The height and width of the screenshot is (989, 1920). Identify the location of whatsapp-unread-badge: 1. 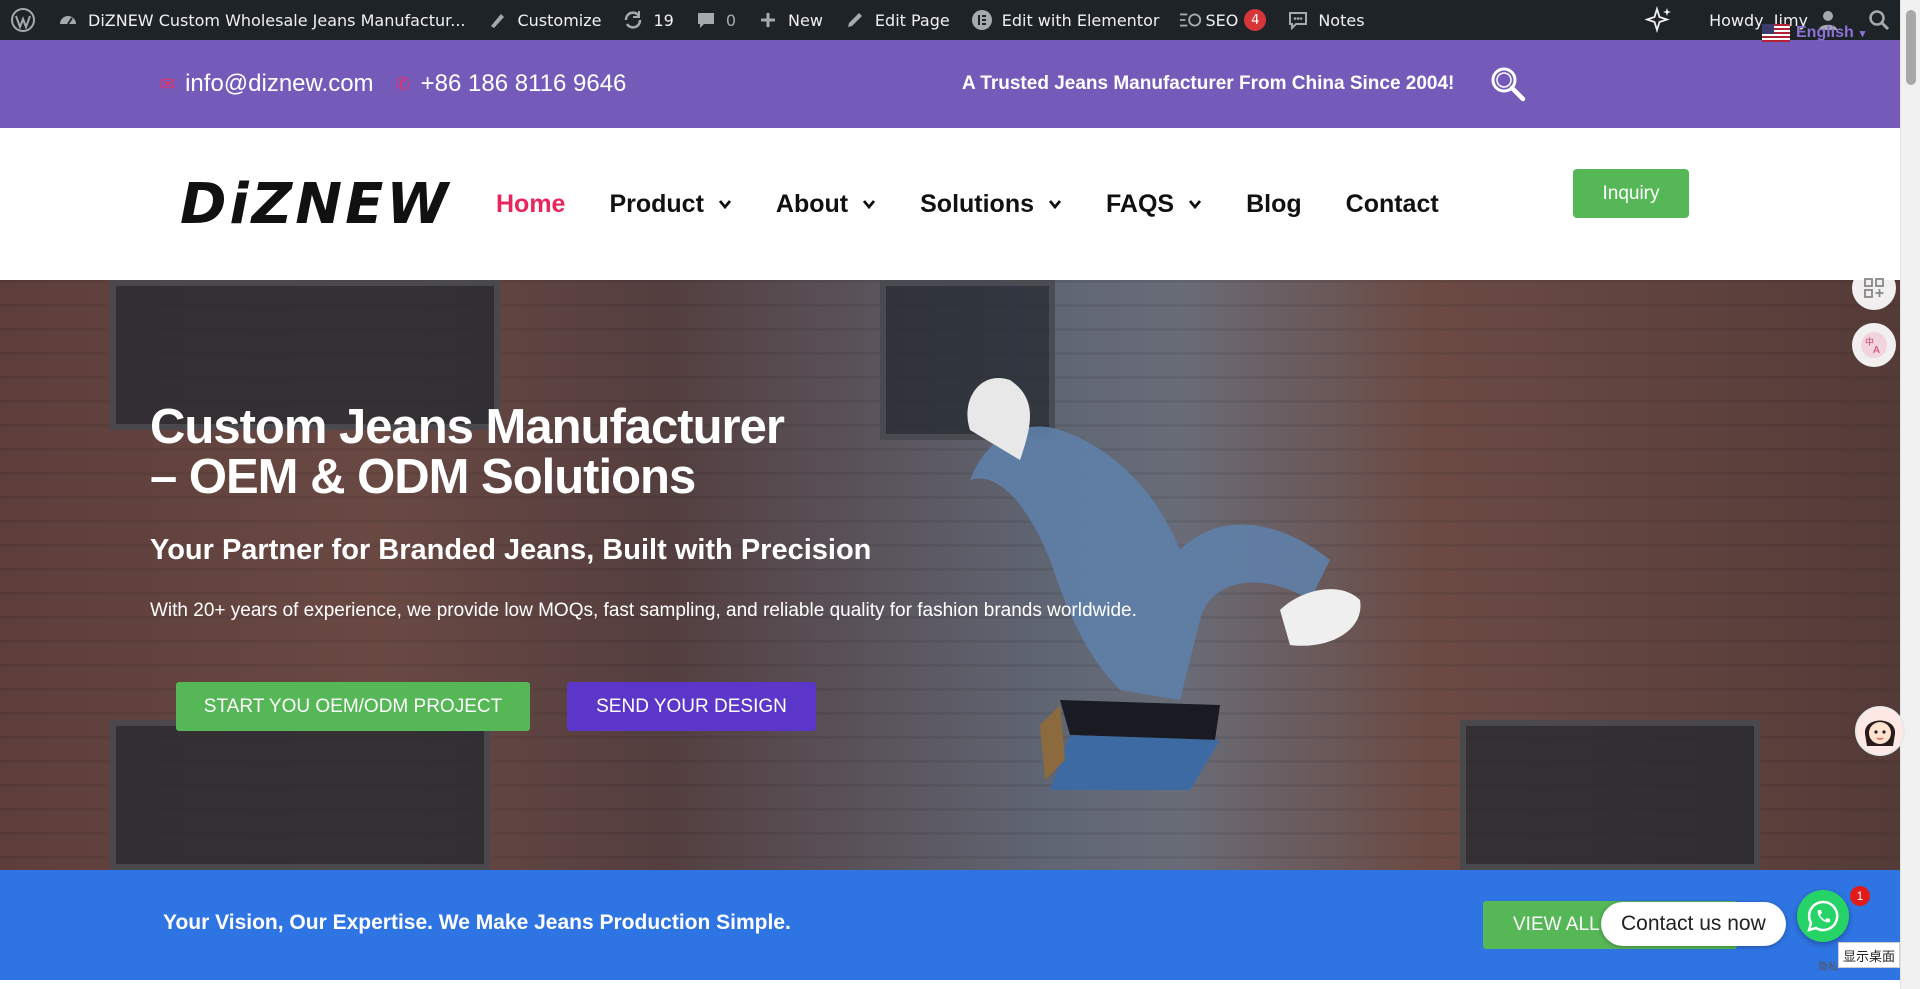
(1860, 896).